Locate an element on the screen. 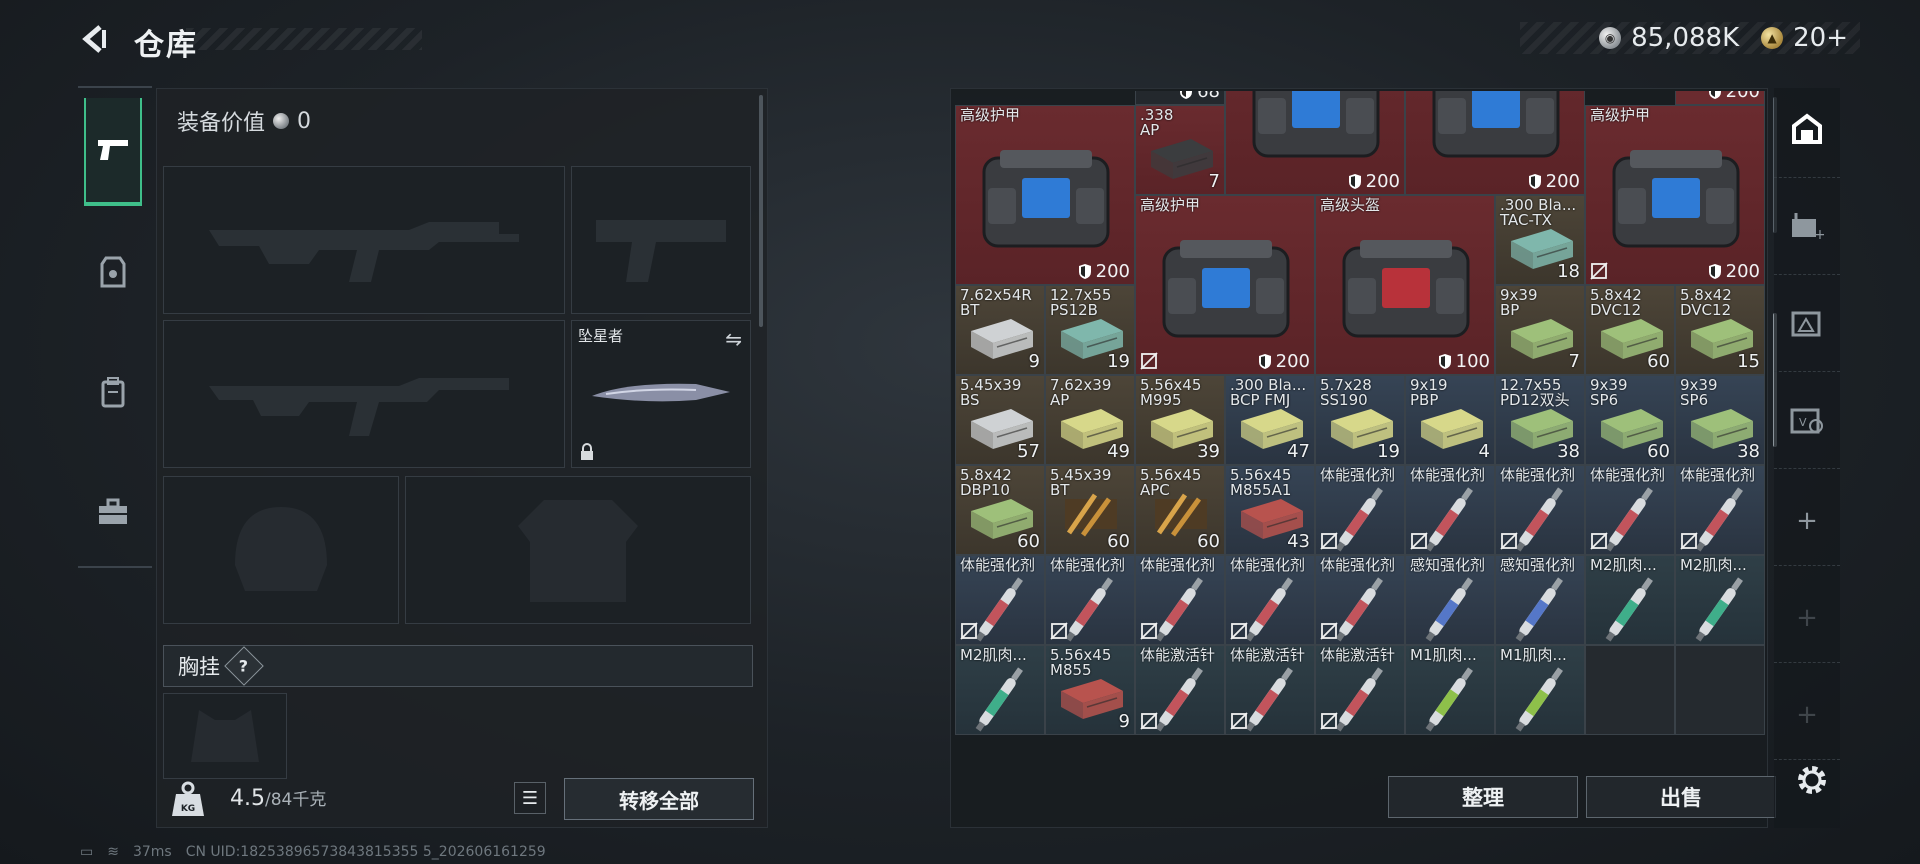 The width and height of the screenshot is (1920, 864). item-name: 12.7x55 PS12B is located at coordinates (1081, 302).